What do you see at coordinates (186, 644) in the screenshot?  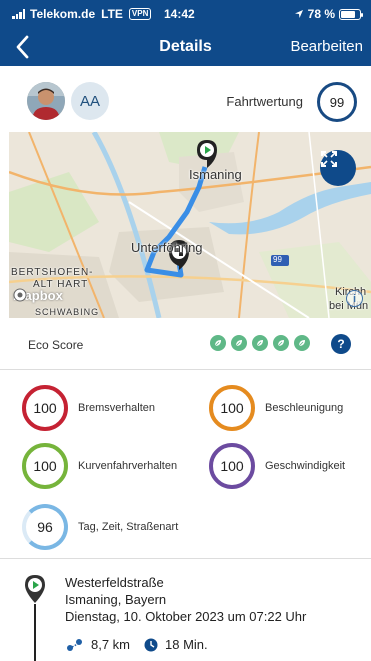 I see `trip-duration: 18 Min.` at bounding box center [186, 644].